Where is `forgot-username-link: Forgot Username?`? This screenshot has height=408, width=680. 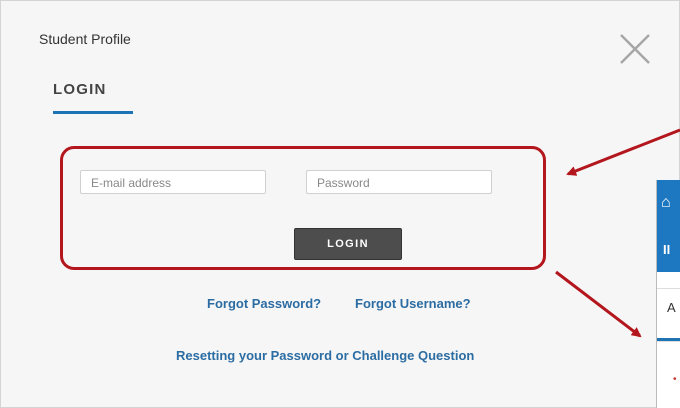
forgot-username-link: Forgot Username? is located at coordinates (413, 303).